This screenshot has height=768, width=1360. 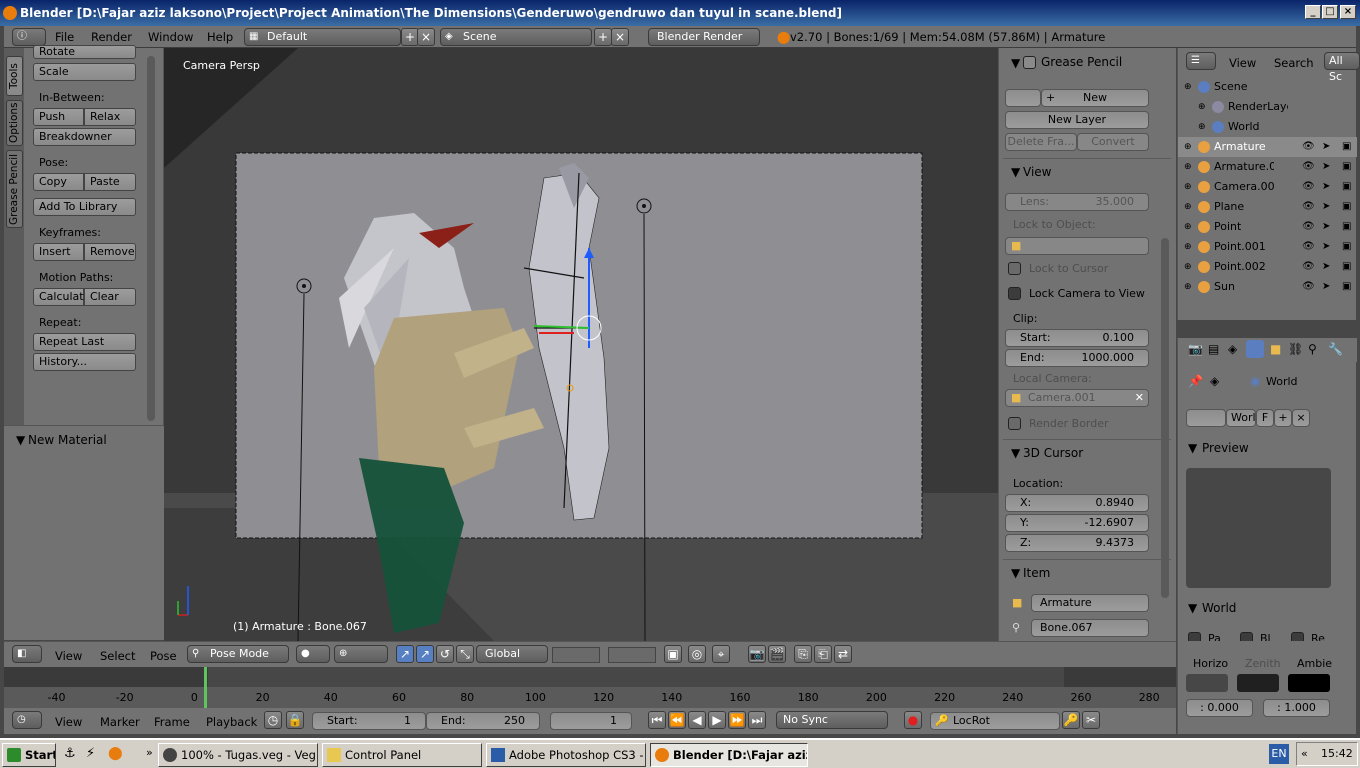 I want to click on range-field: : 1.000, so click(x=1296, y=708).